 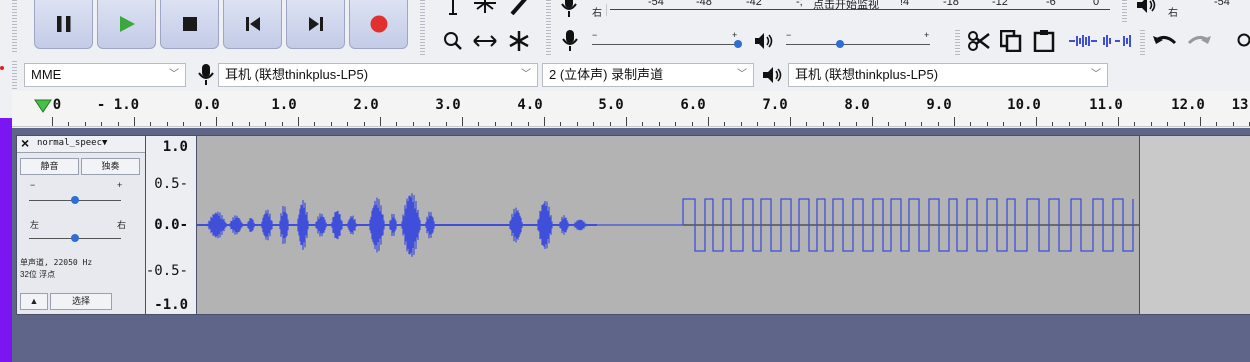 I want to click on recording-device-select: 耳机 (联想thinkplus-LP5) ﹀, so click(x=378, y=75).